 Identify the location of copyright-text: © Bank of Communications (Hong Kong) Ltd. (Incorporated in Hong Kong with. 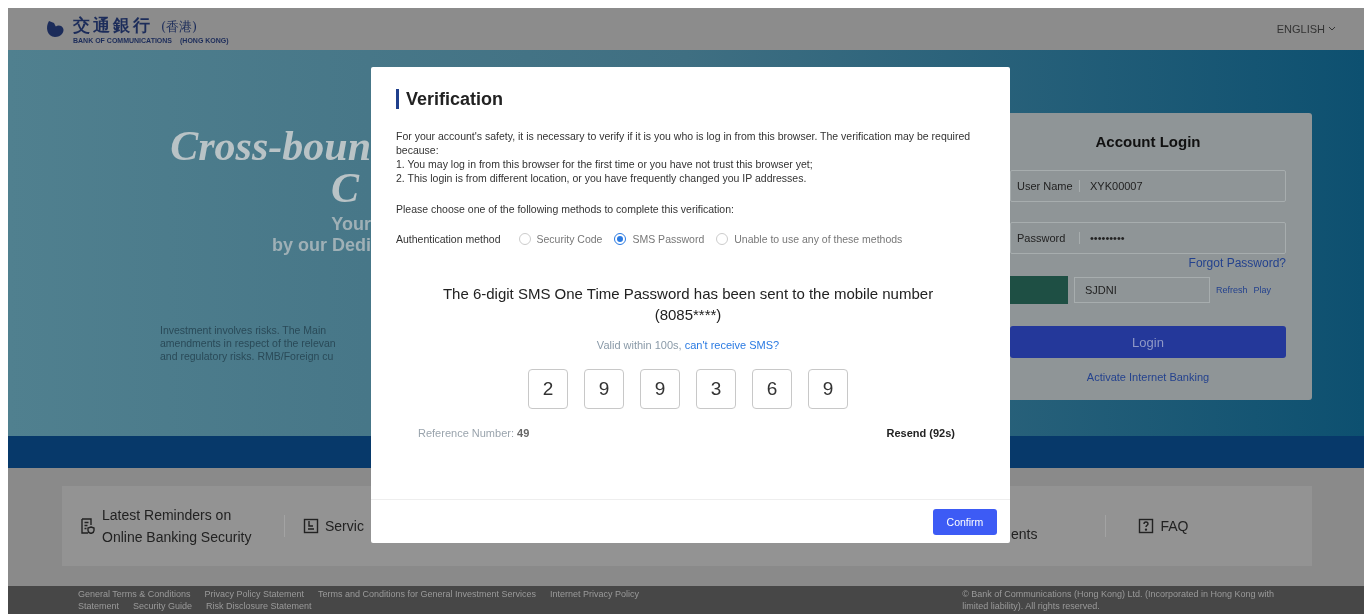
(1118, 594).